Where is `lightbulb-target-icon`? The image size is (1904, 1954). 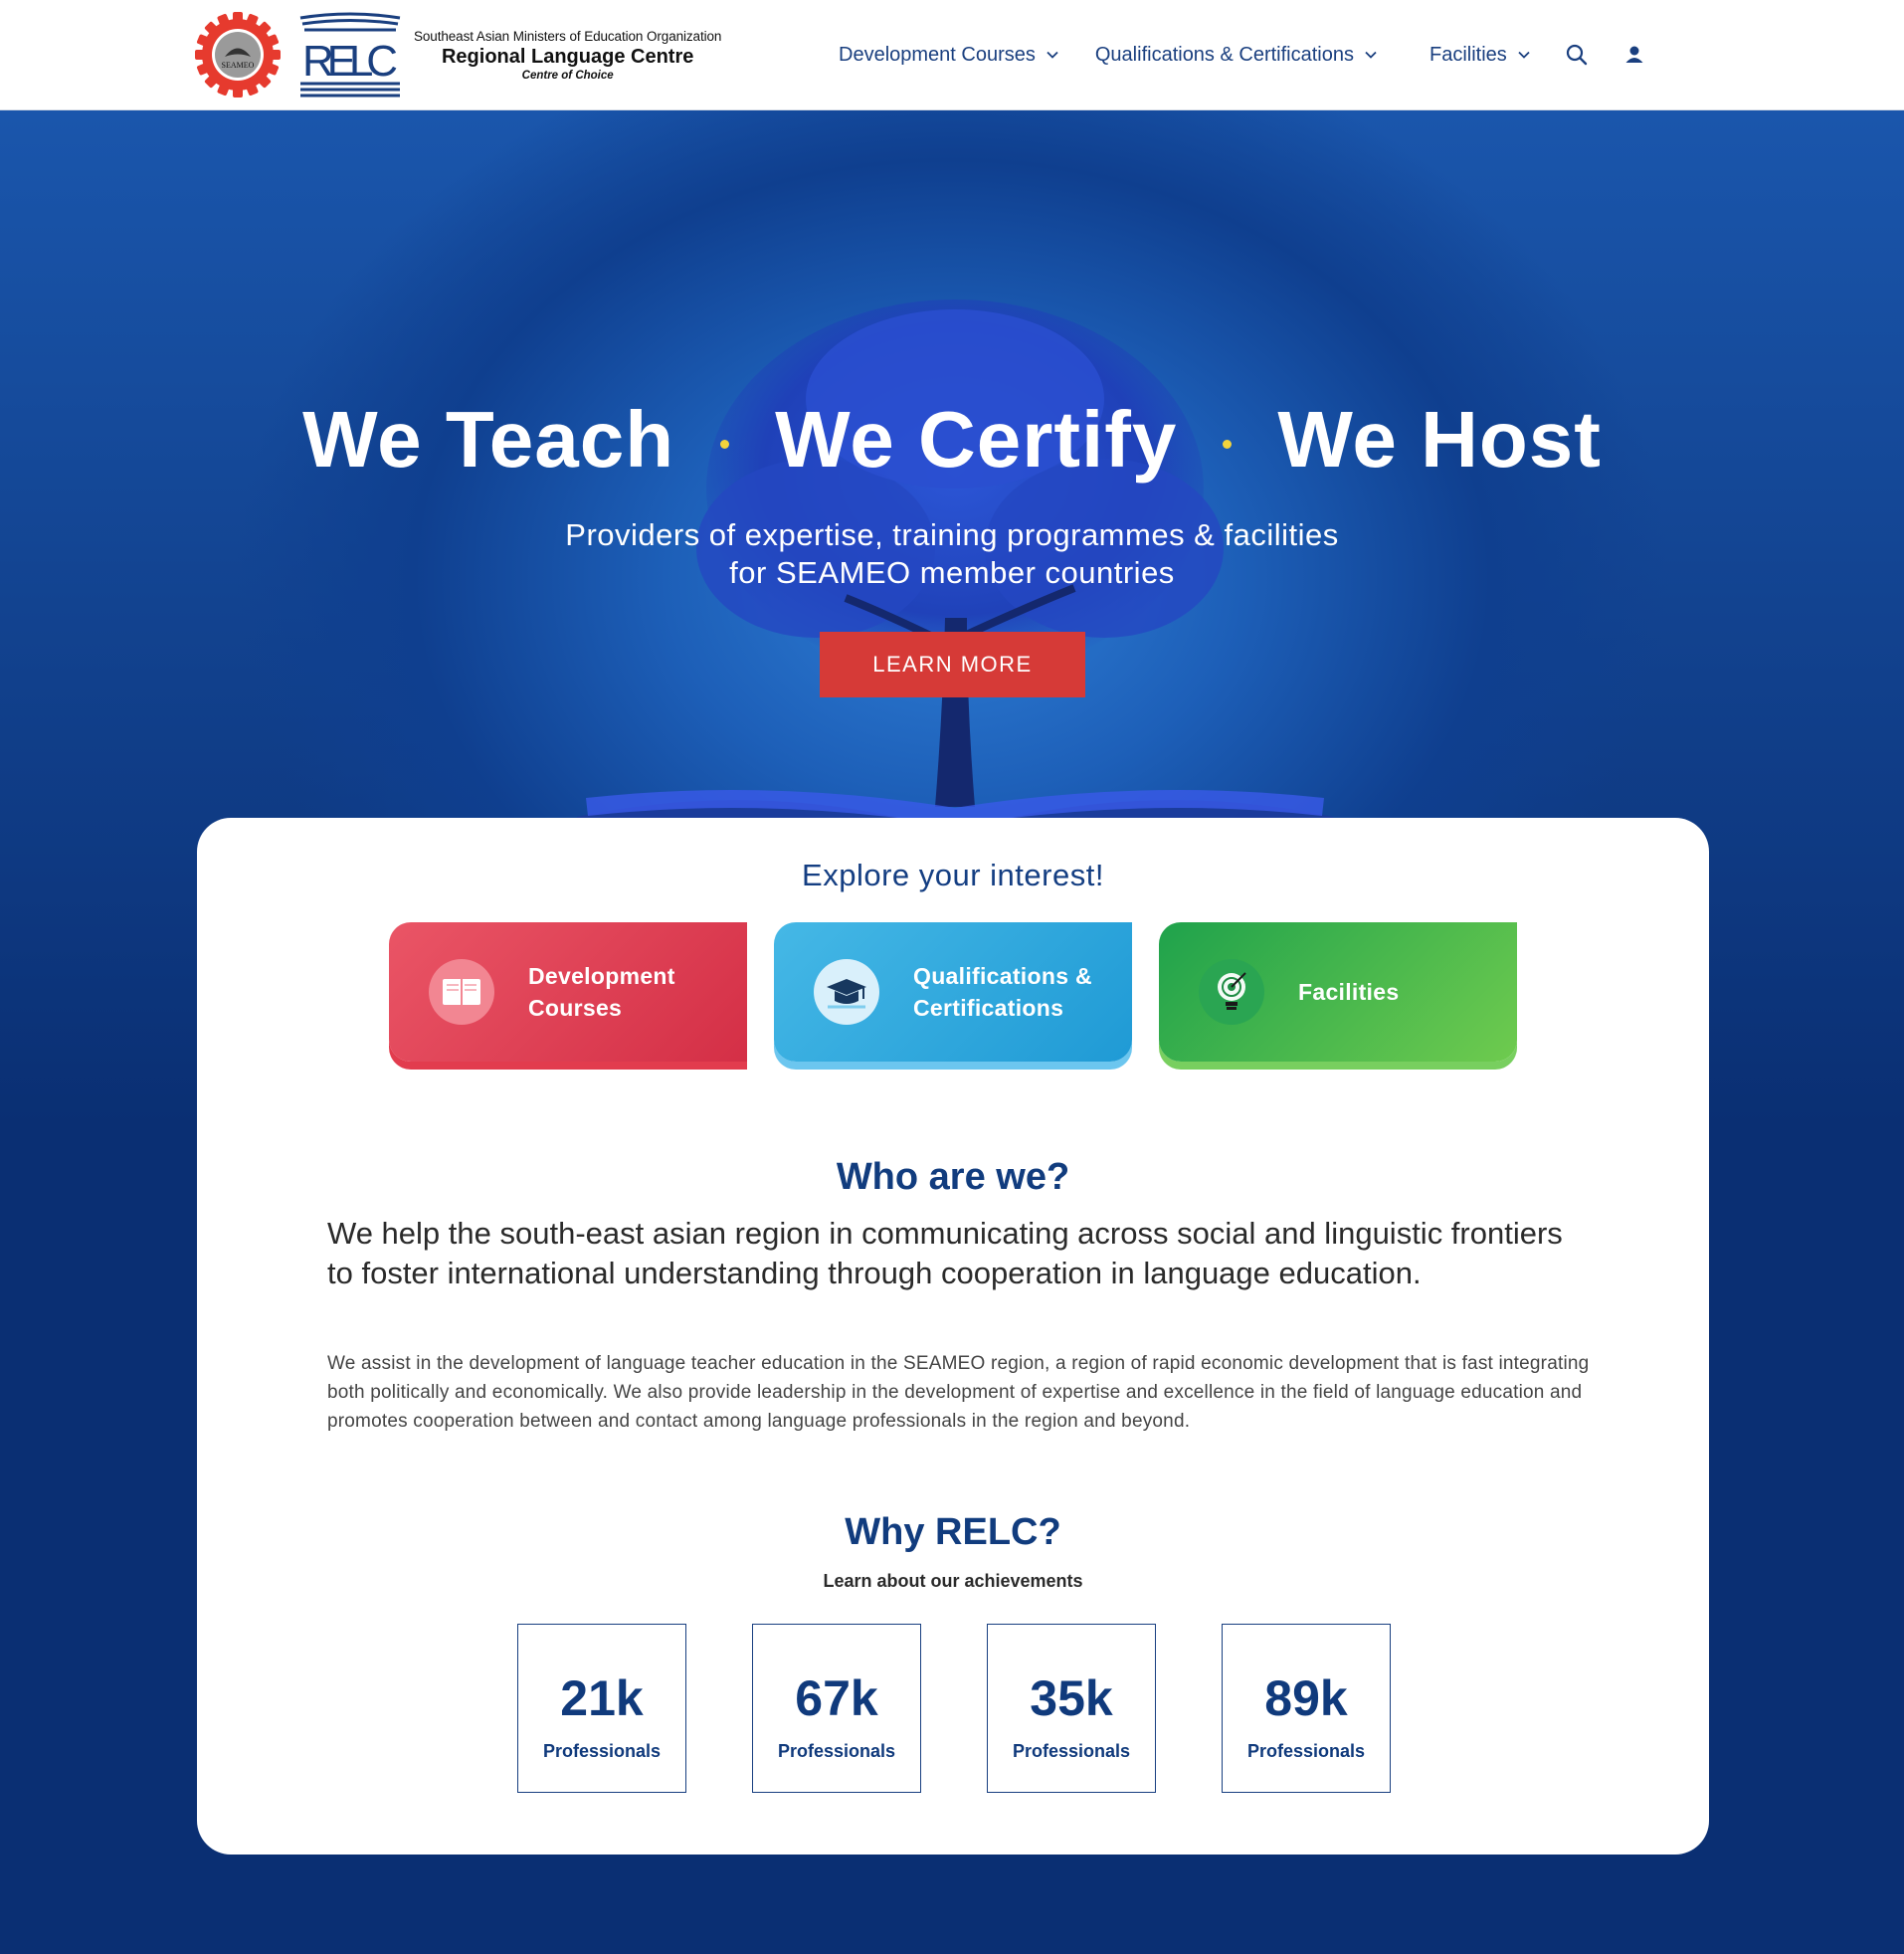 lightbulb-target-icon is located at coordinates (1231, 992).